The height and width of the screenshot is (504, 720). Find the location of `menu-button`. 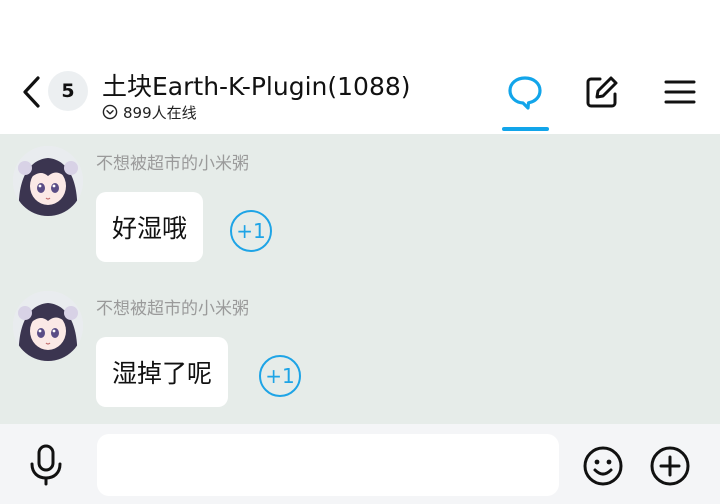

menu-button is located at coordinates (680, 92).